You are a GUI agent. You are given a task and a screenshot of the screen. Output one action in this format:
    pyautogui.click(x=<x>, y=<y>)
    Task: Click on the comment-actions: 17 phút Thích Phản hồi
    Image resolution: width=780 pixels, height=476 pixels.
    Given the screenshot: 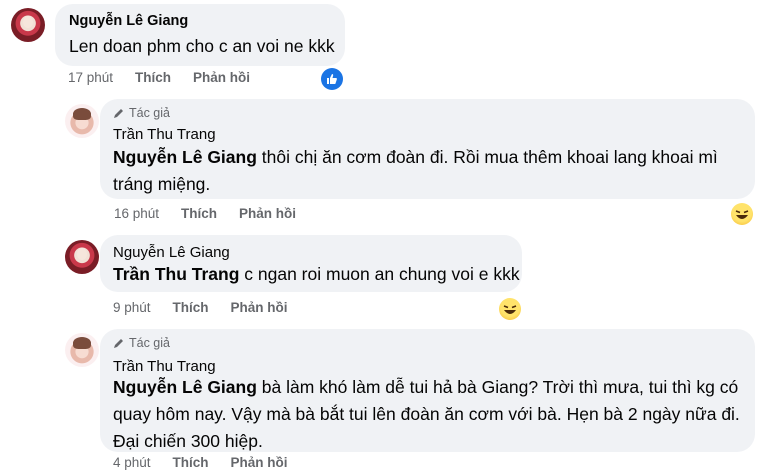 What is the action you would take?
    pyautogui.click(x=159, y=77)
    